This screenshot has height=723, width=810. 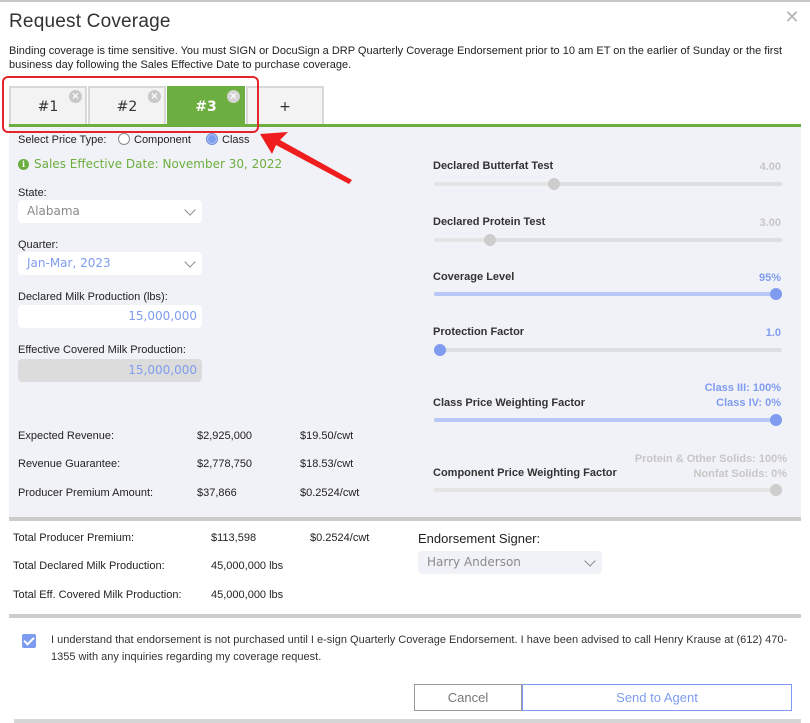 I want to click on info-icon: i, so click(x=23, y=164).